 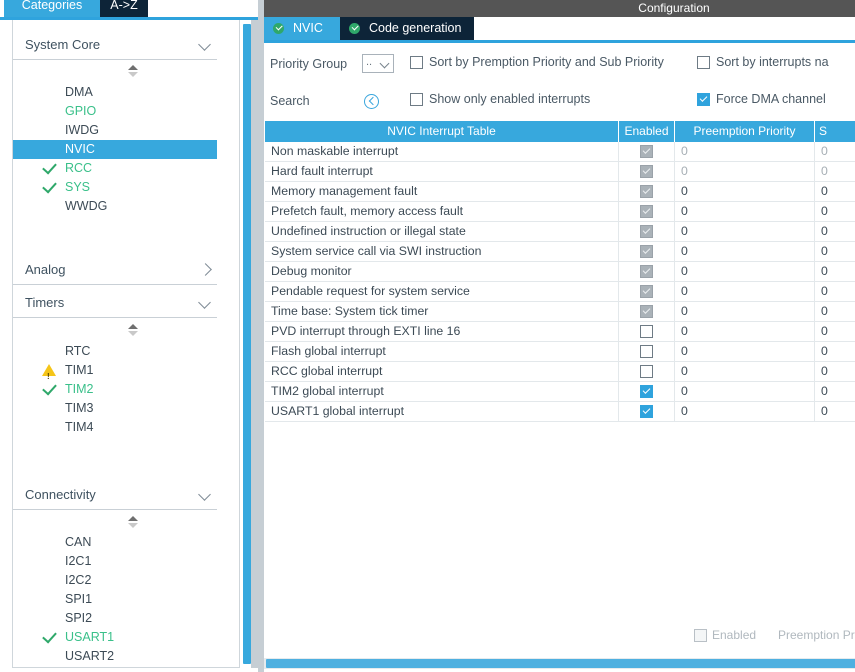 I want to click on categories-scrollbar-thumb, so click(x=247, y=344).